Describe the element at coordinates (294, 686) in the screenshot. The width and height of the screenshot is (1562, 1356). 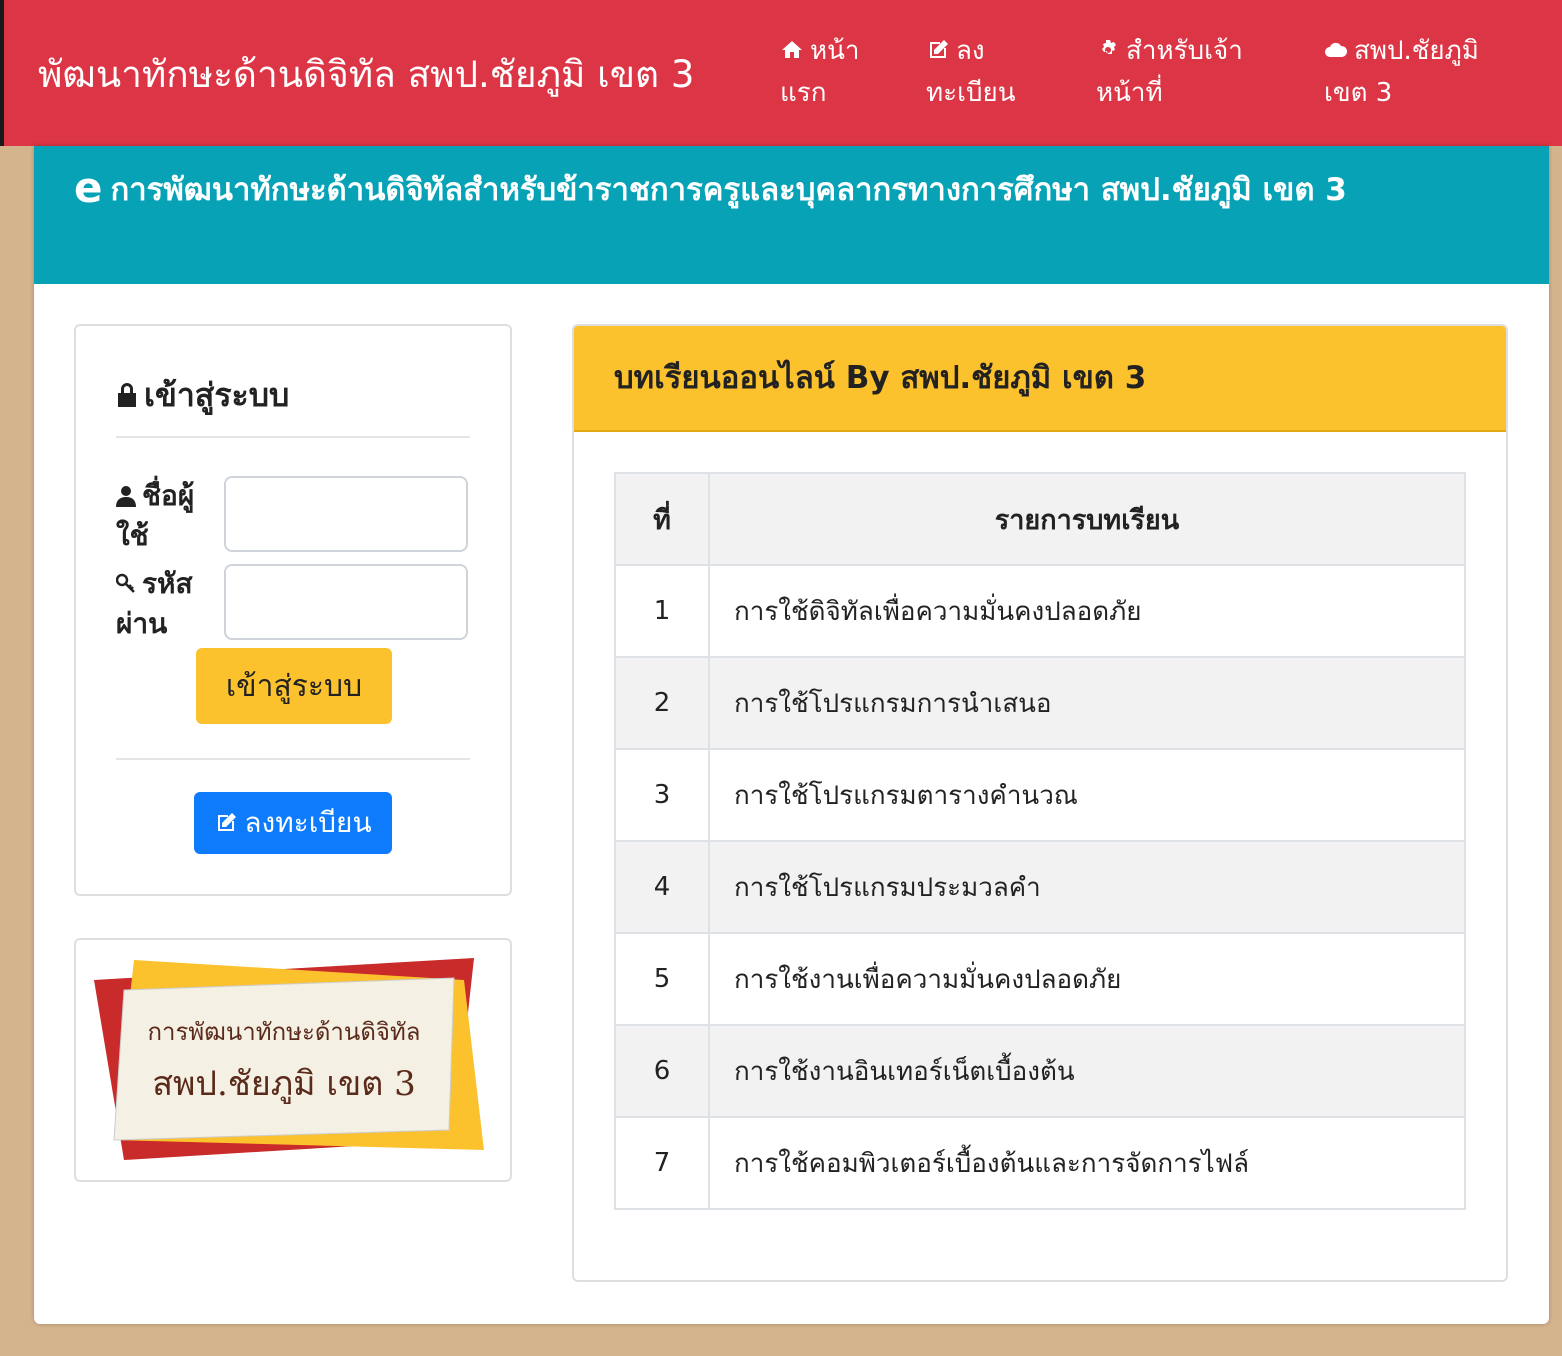
I see `login-button: เข้าสู่ระบบ` at that location.